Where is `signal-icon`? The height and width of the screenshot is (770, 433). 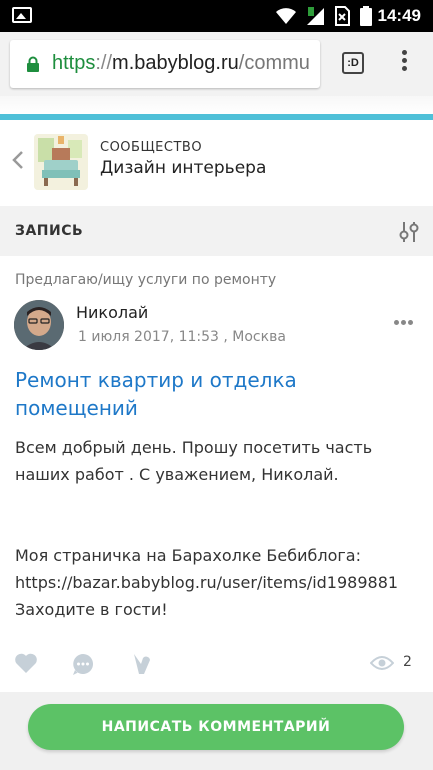
signal-icon is located at coordinates (315, 16).